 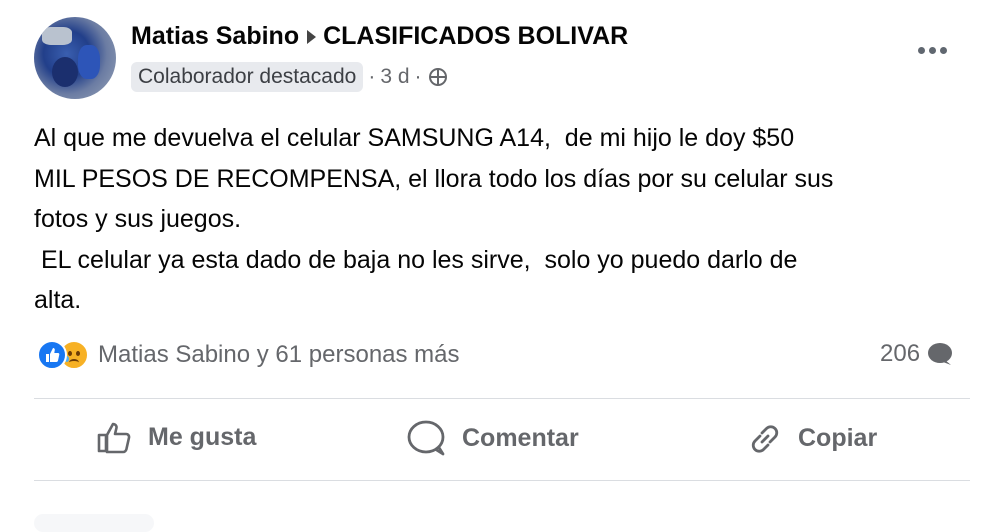 What do you see at coordinates (838, 437) in the screenshot?
I see `copy-label: Copiar` at bounding box center [838, 437].